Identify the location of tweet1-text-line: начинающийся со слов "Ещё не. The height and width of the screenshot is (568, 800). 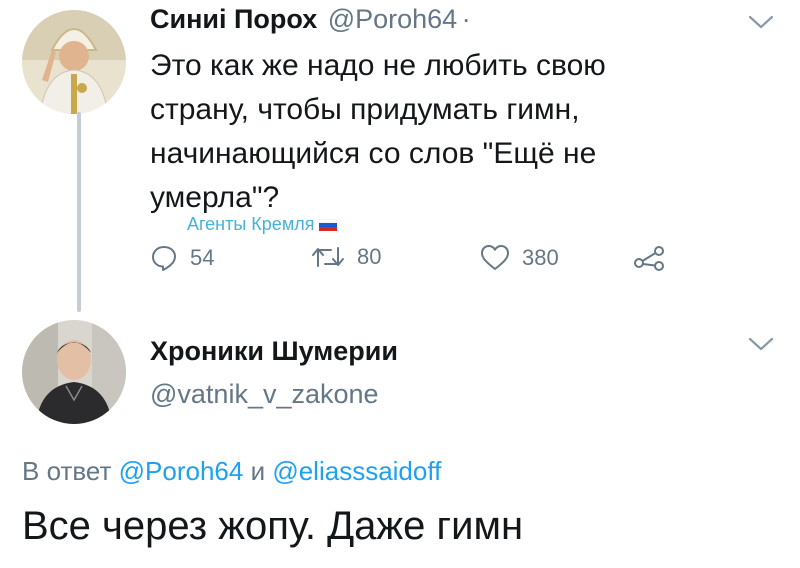
(373, 153).